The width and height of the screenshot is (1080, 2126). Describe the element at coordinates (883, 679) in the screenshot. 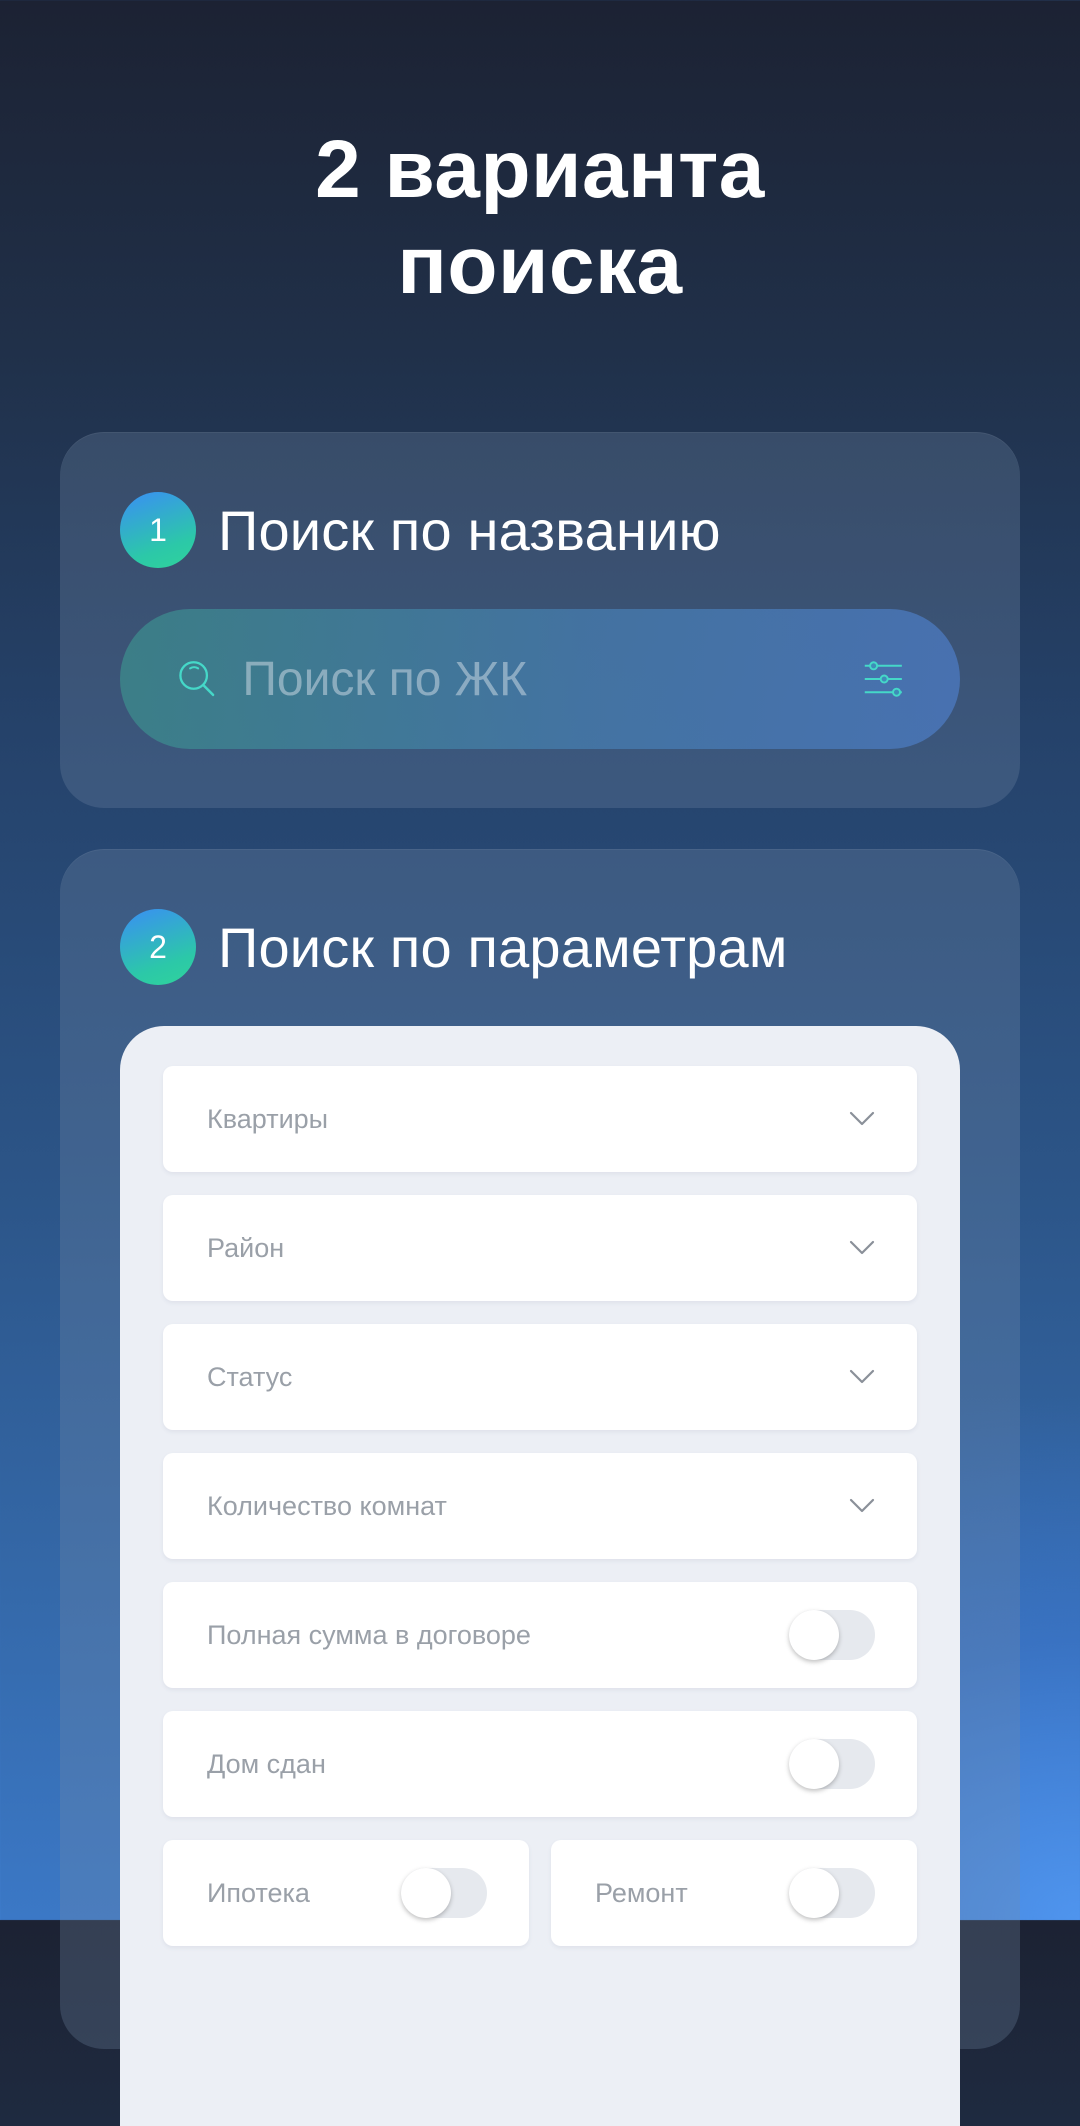

I see `filter-sliders-icon` at that location.